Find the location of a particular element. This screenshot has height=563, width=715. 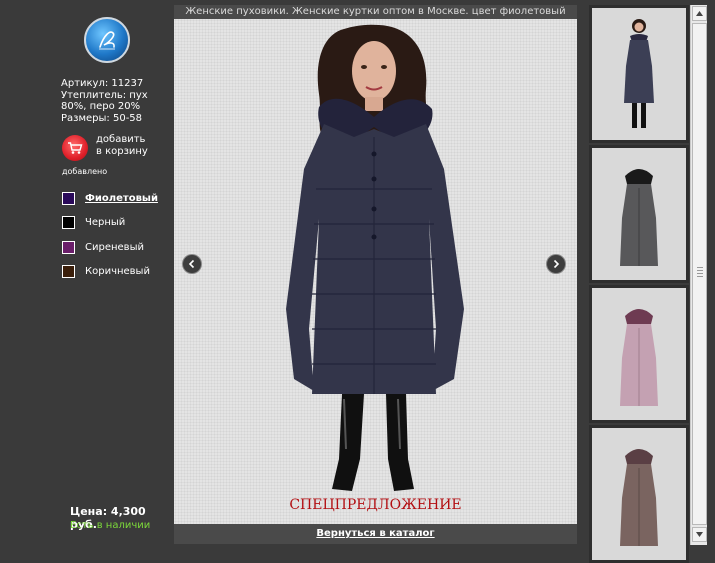

article-number: Артикул: 11237 is located at coordinates (102, 83).